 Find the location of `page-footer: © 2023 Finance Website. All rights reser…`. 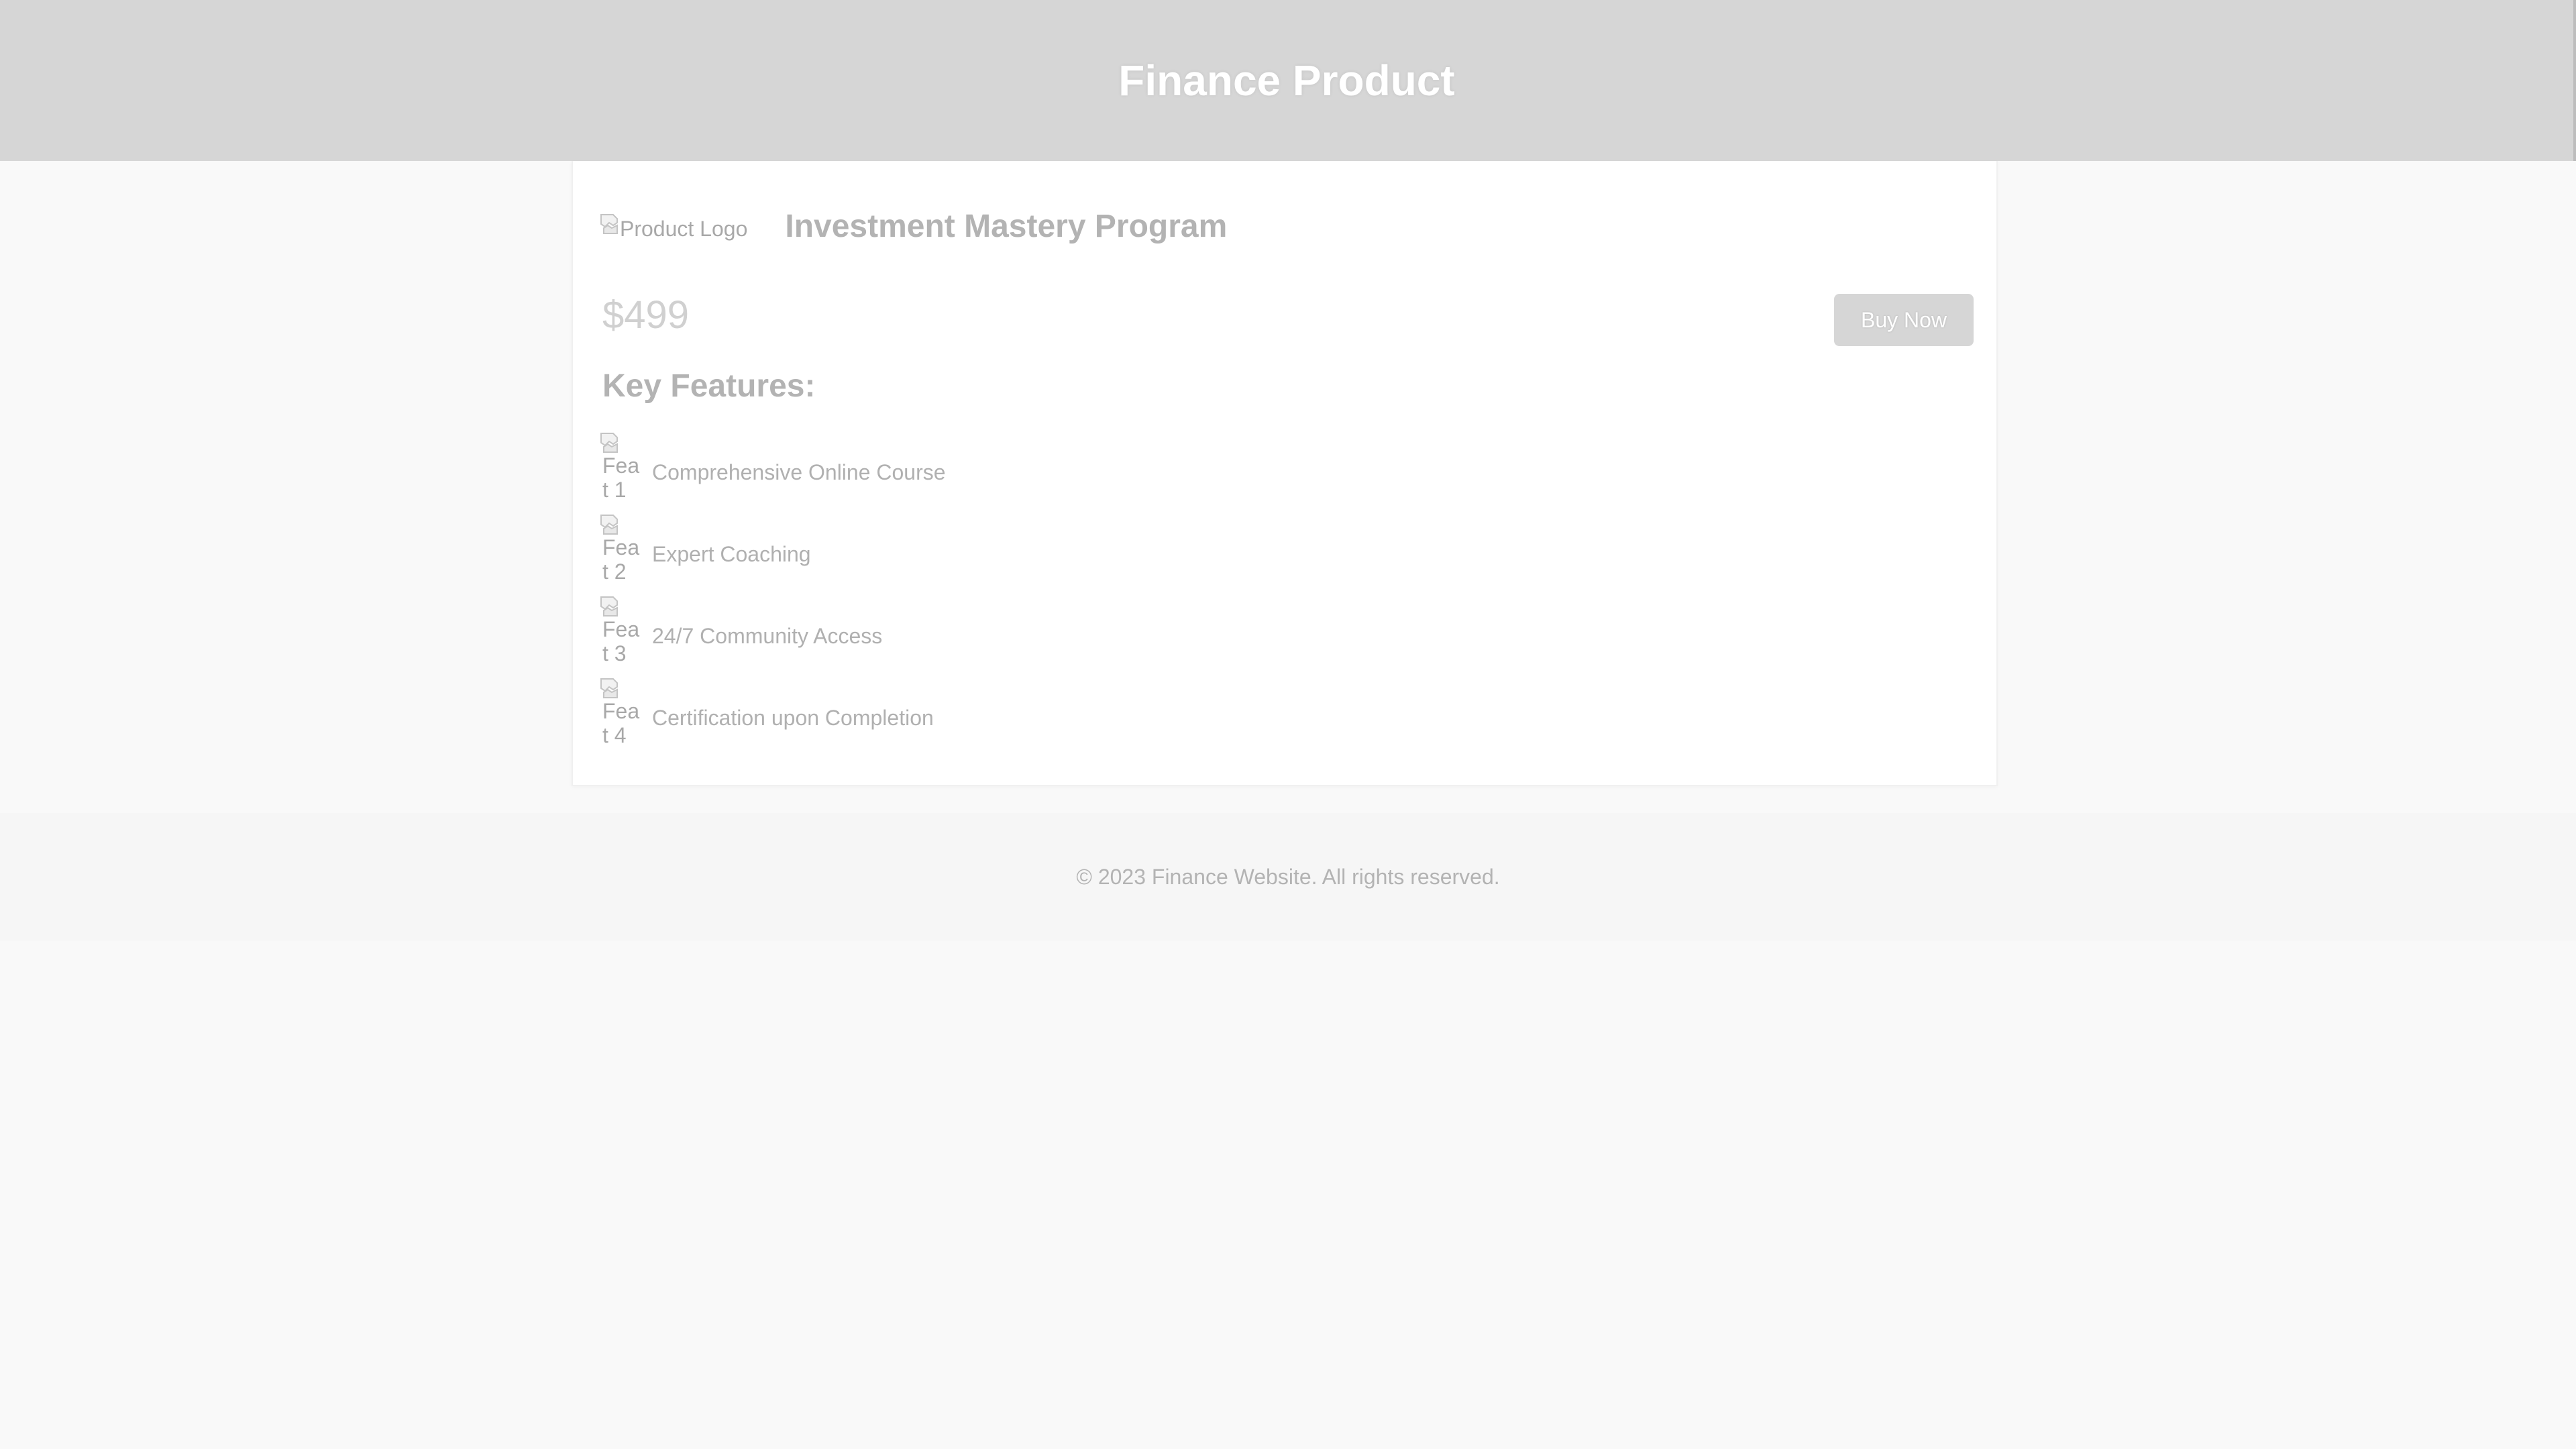

page-footer: © 2023 Finance Website. All rights reser… is located at coordinates (1288, 877).